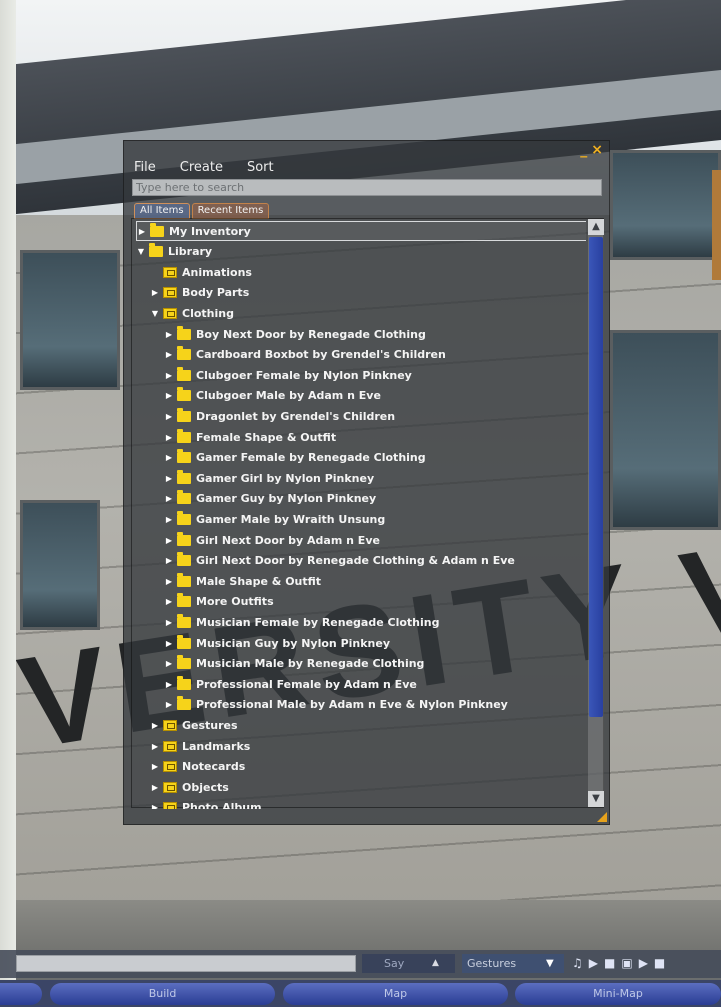 This screenshot has width=721, height=1007. Describe the element at coordinates (162, 211) in the screenshot. I see `tab-all-items: All Items` at that location.